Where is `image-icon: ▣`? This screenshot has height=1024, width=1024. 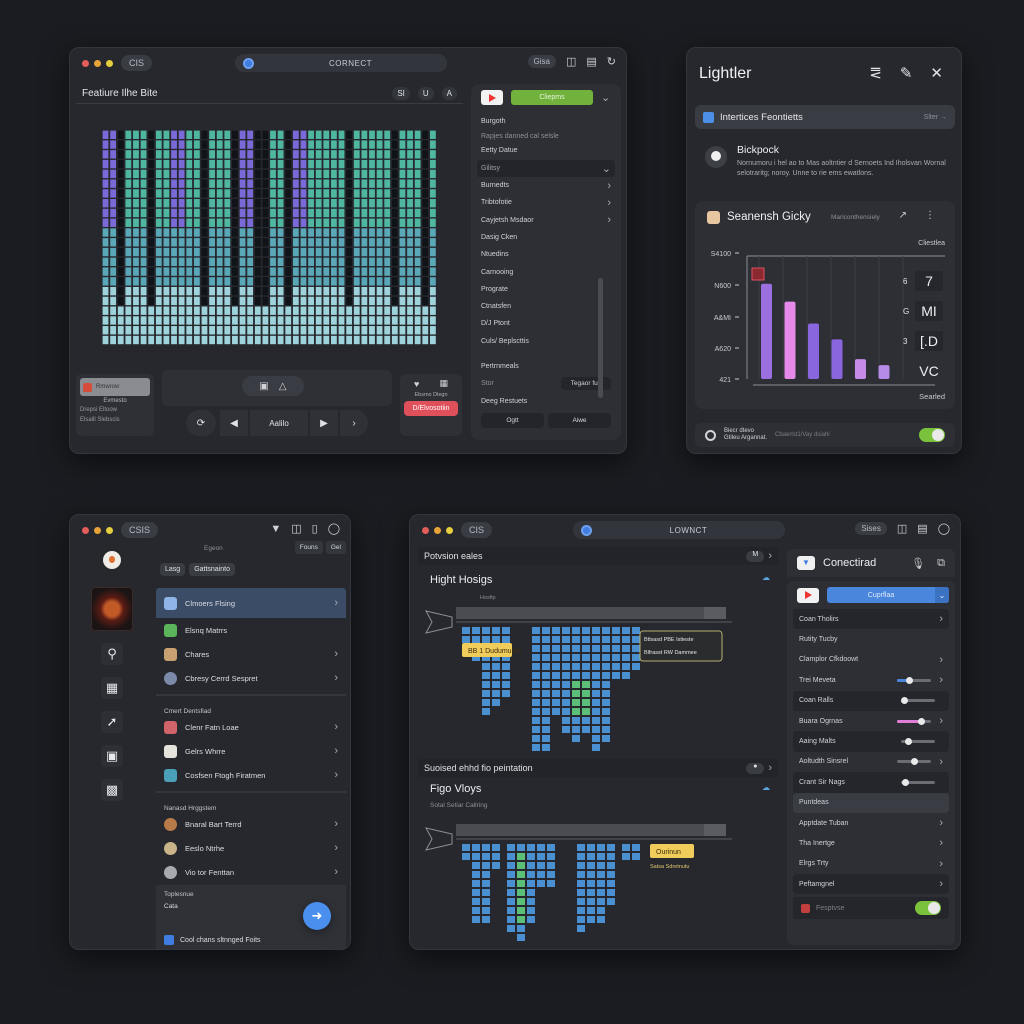
image-icon: ▣ is located at coordinates (263, 386).